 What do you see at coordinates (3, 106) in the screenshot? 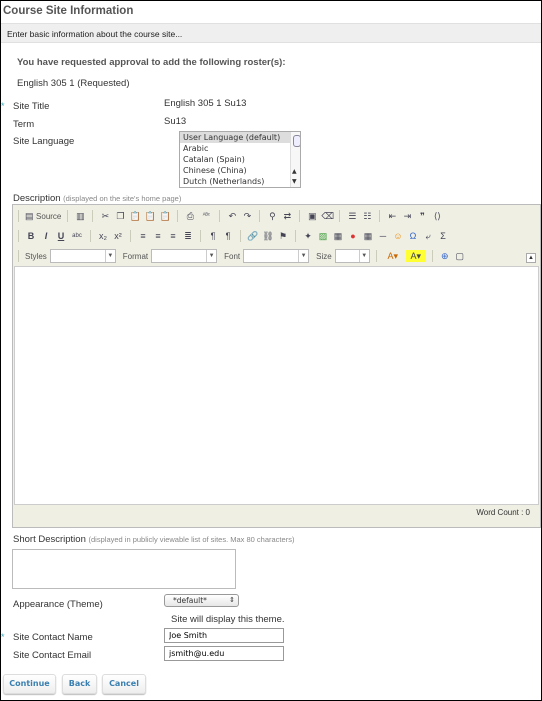
I see `required-marker: *` at bounding box center [3, 106].